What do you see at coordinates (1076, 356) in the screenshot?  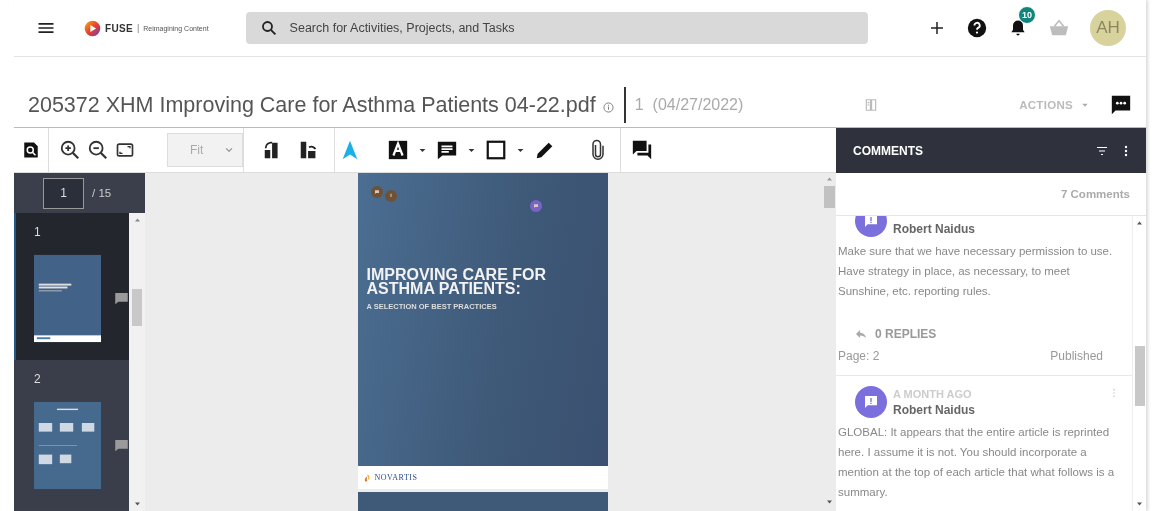 I see `comment-status: Published` at bounding box center [1076, 356].